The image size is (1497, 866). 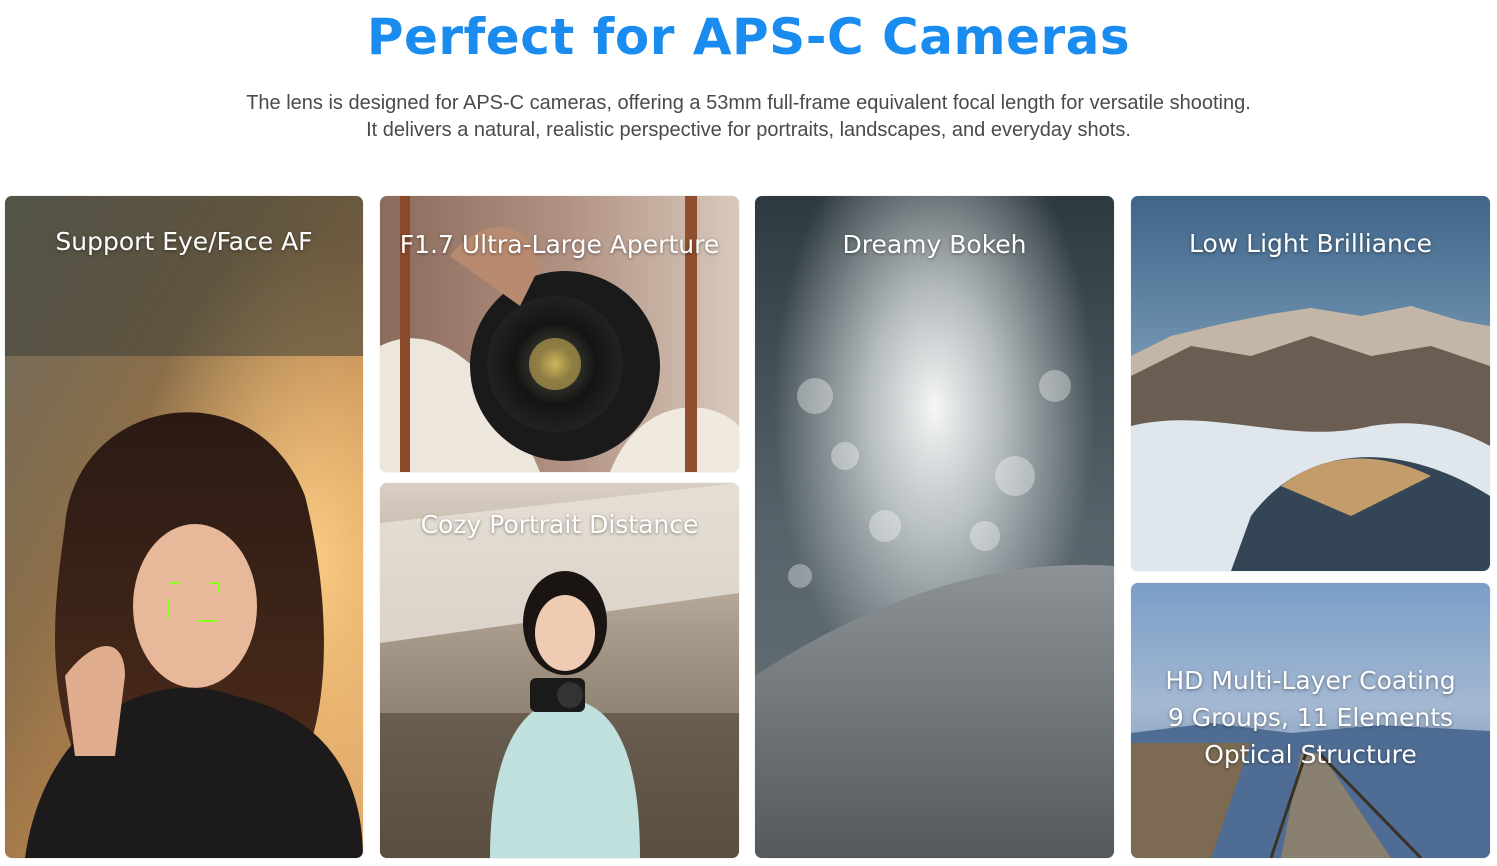 I want to click on feature-label-eye-af: Support Eye/Face AF, so click(x=184, y=241).